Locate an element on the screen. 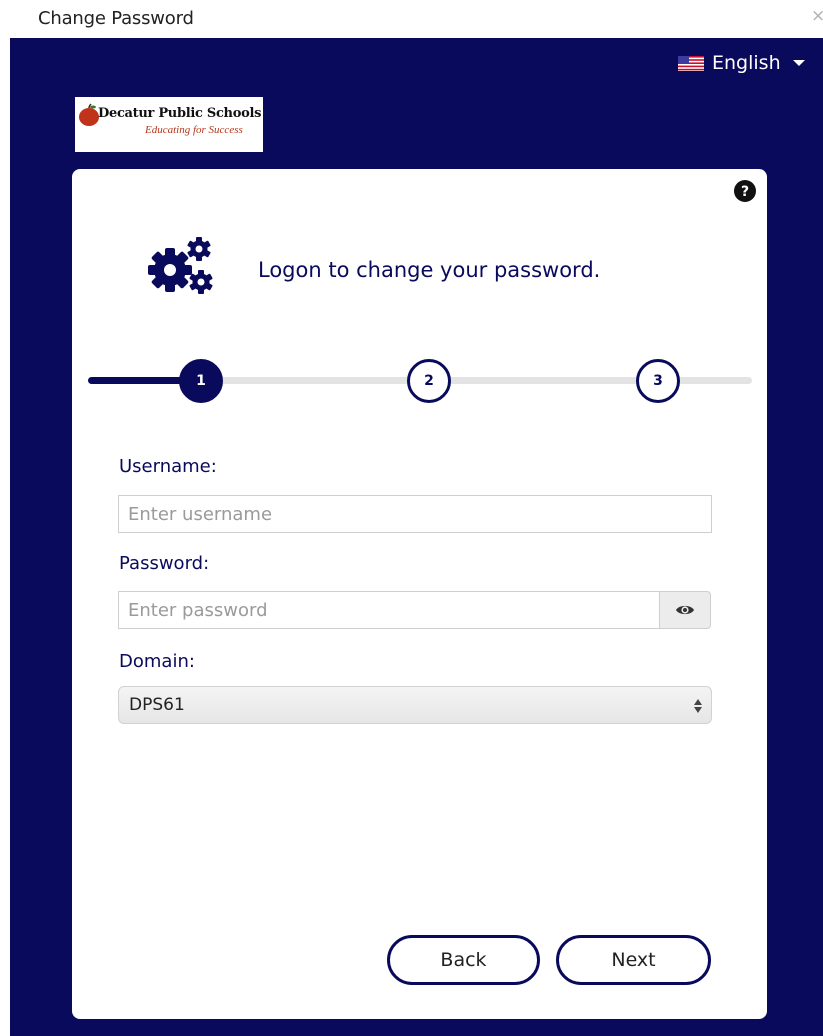 The height and width of the screenshot is (1036, 823). language-selector: English is located at coordinates (741, 63).